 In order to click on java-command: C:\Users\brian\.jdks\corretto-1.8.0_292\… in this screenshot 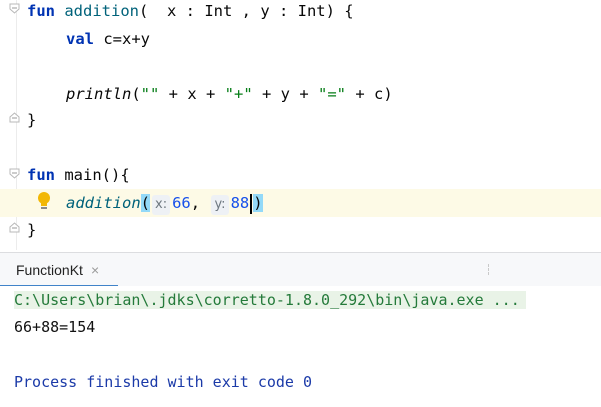, I will do `click(270, 300)`.